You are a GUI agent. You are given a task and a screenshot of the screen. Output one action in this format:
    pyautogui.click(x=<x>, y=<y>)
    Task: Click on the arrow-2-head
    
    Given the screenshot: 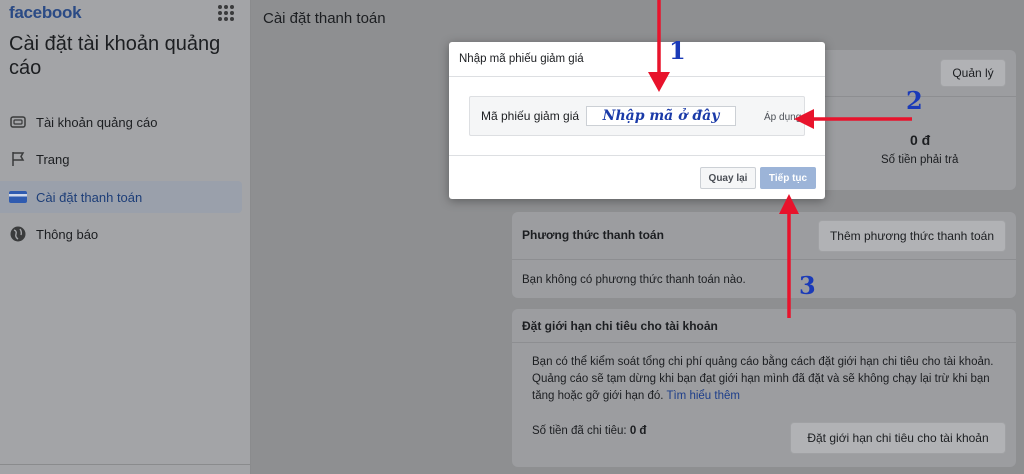 What is the action you would take?
    pyautogui.click(x=804, y=119)
    